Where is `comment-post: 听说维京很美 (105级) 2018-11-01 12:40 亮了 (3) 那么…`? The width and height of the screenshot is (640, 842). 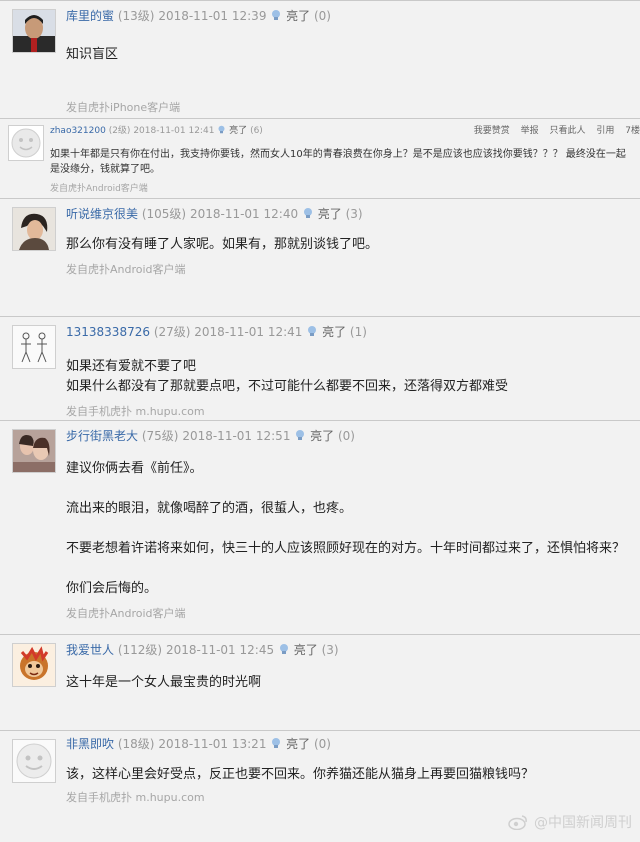
comment-post: 听说维京很美 (105级) 2018-11-01 12:40 亮了 (3) 那么… is located at coordinates (320, 257).